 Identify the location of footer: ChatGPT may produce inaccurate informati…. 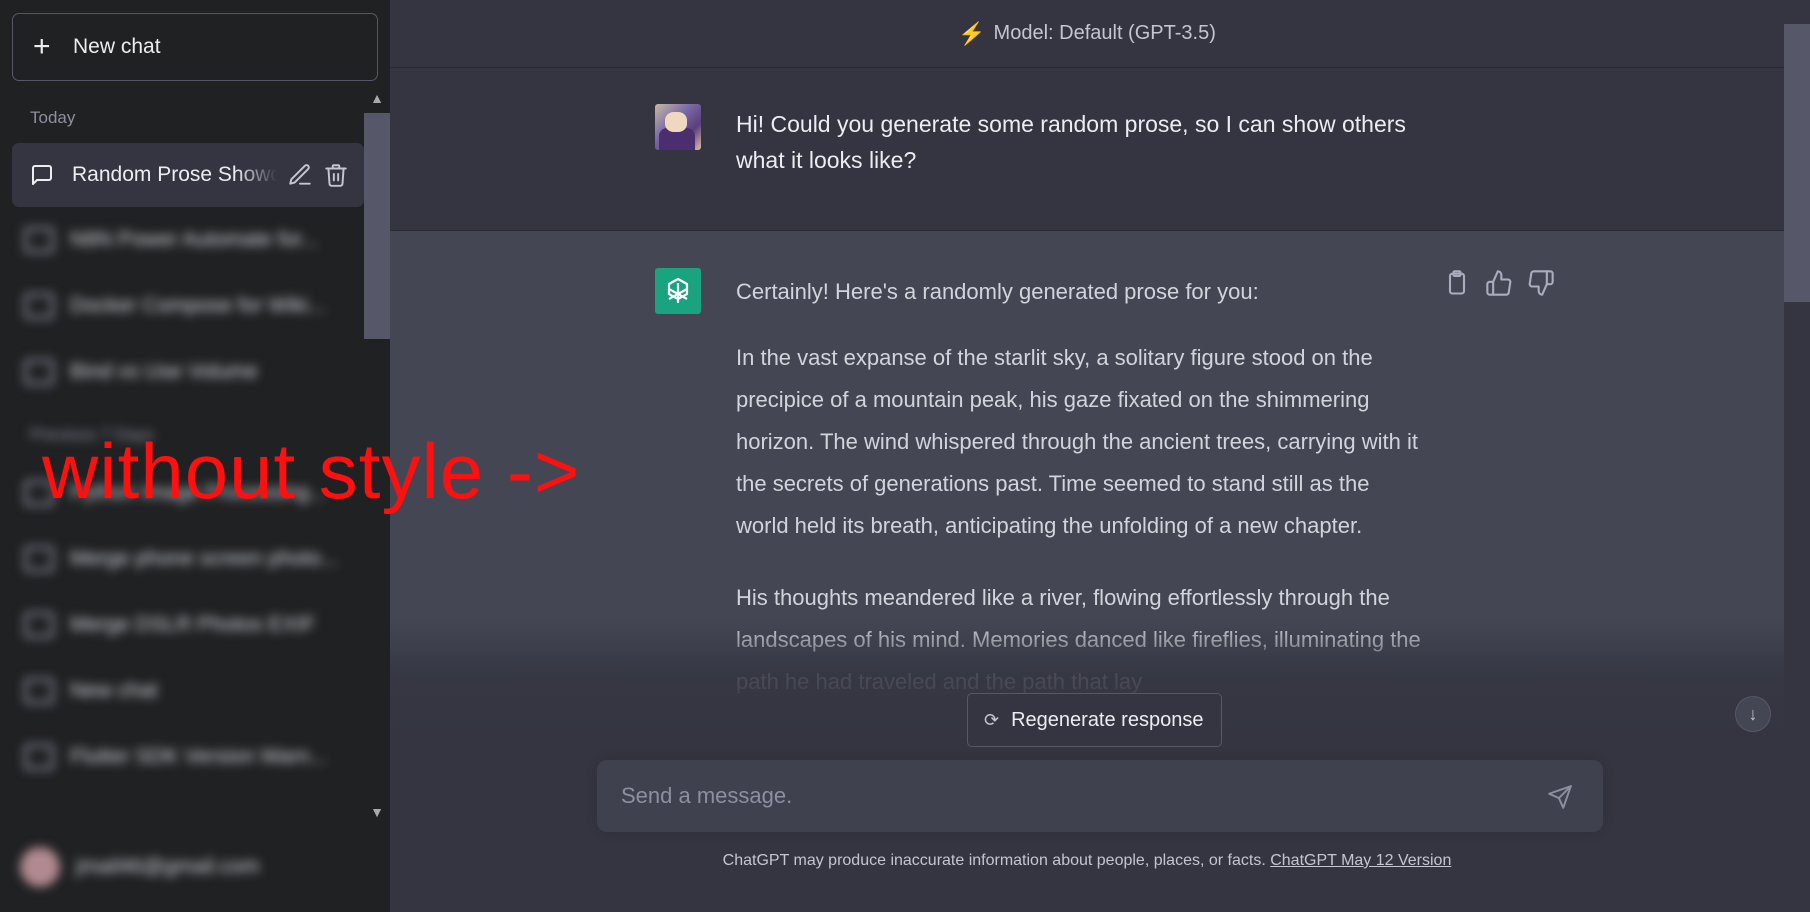
(1087, 861).